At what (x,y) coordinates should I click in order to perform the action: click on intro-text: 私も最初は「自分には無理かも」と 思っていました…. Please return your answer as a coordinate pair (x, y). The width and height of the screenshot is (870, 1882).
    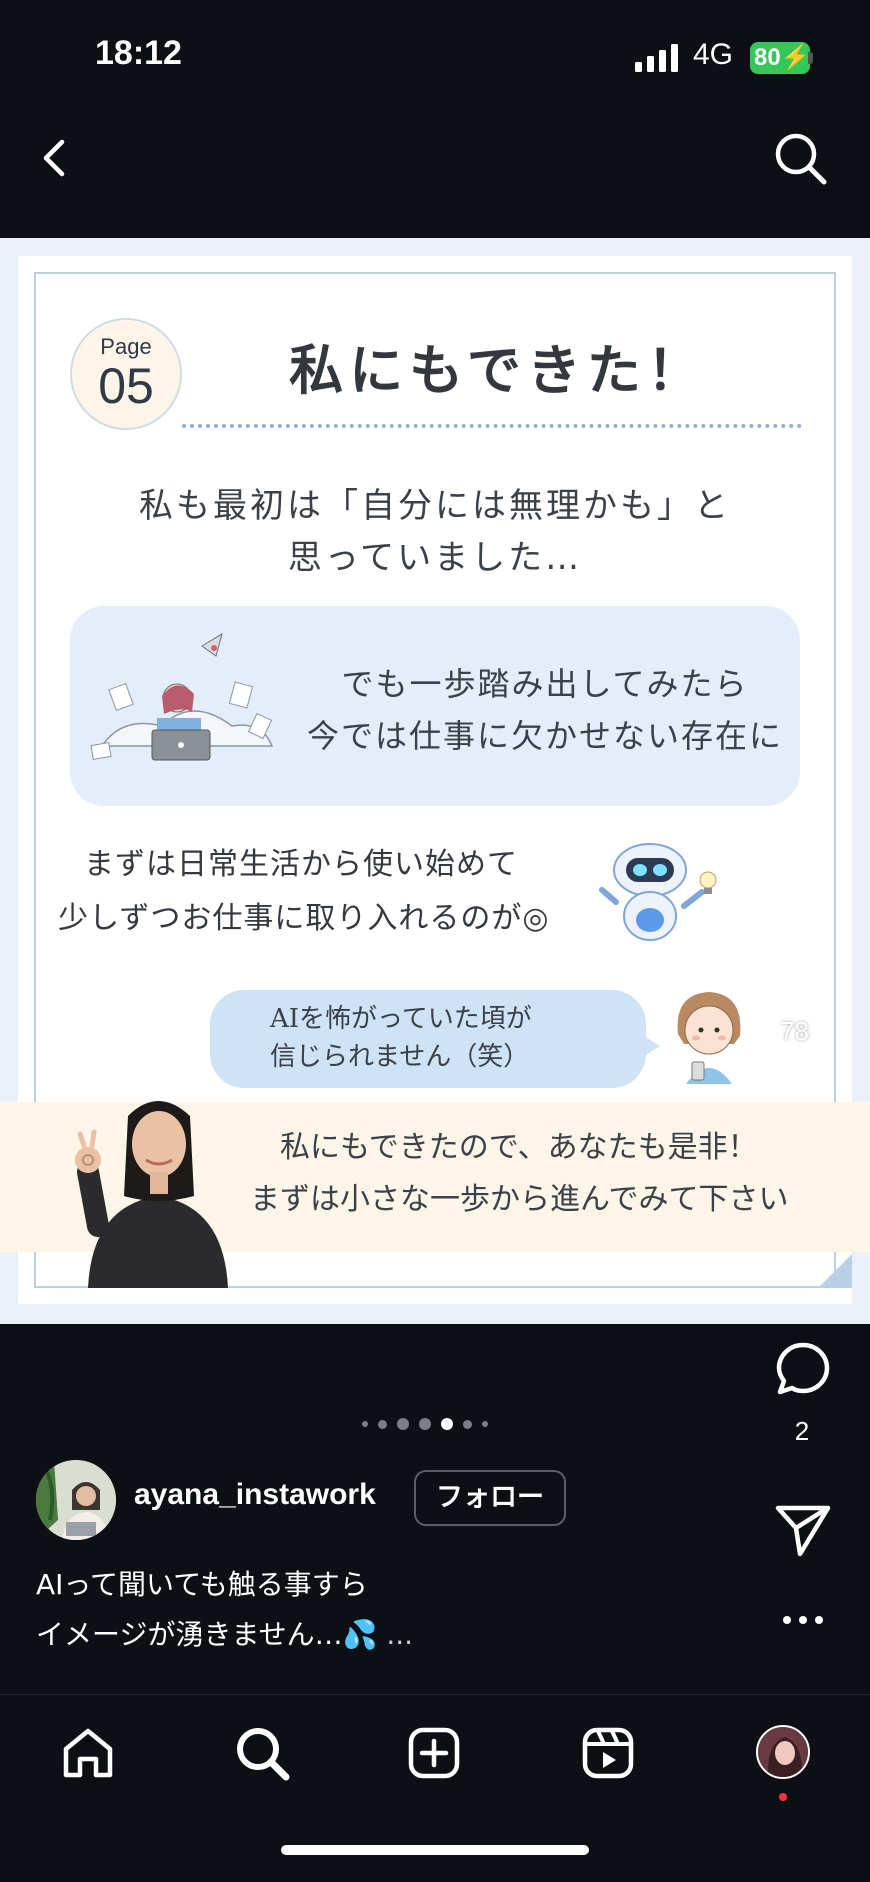
    Looking at the image, I should click on (435, 532).